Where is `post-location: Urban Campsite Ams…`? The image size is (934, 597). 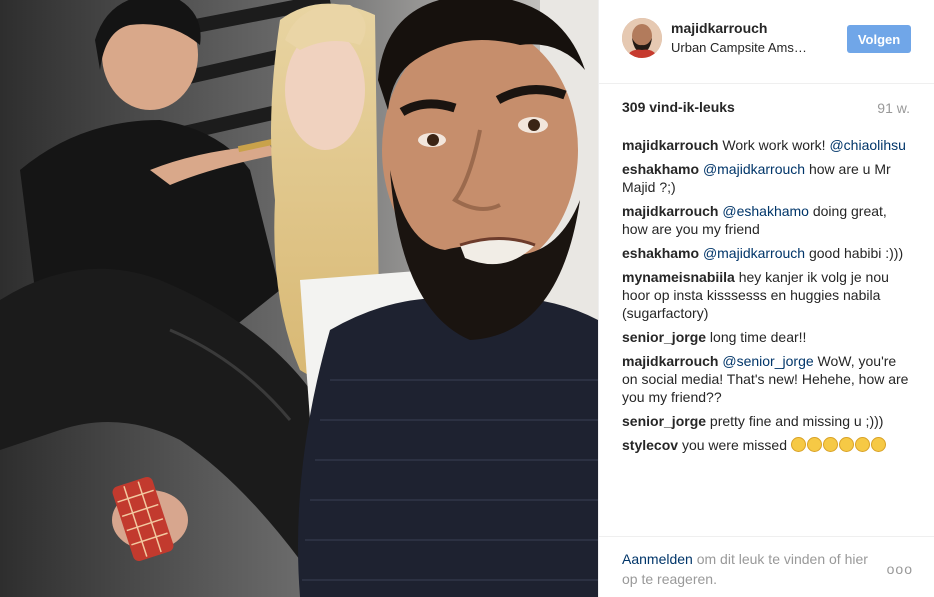 post-location: Urban Campsite Ams… is located at coordinates (739, 47).